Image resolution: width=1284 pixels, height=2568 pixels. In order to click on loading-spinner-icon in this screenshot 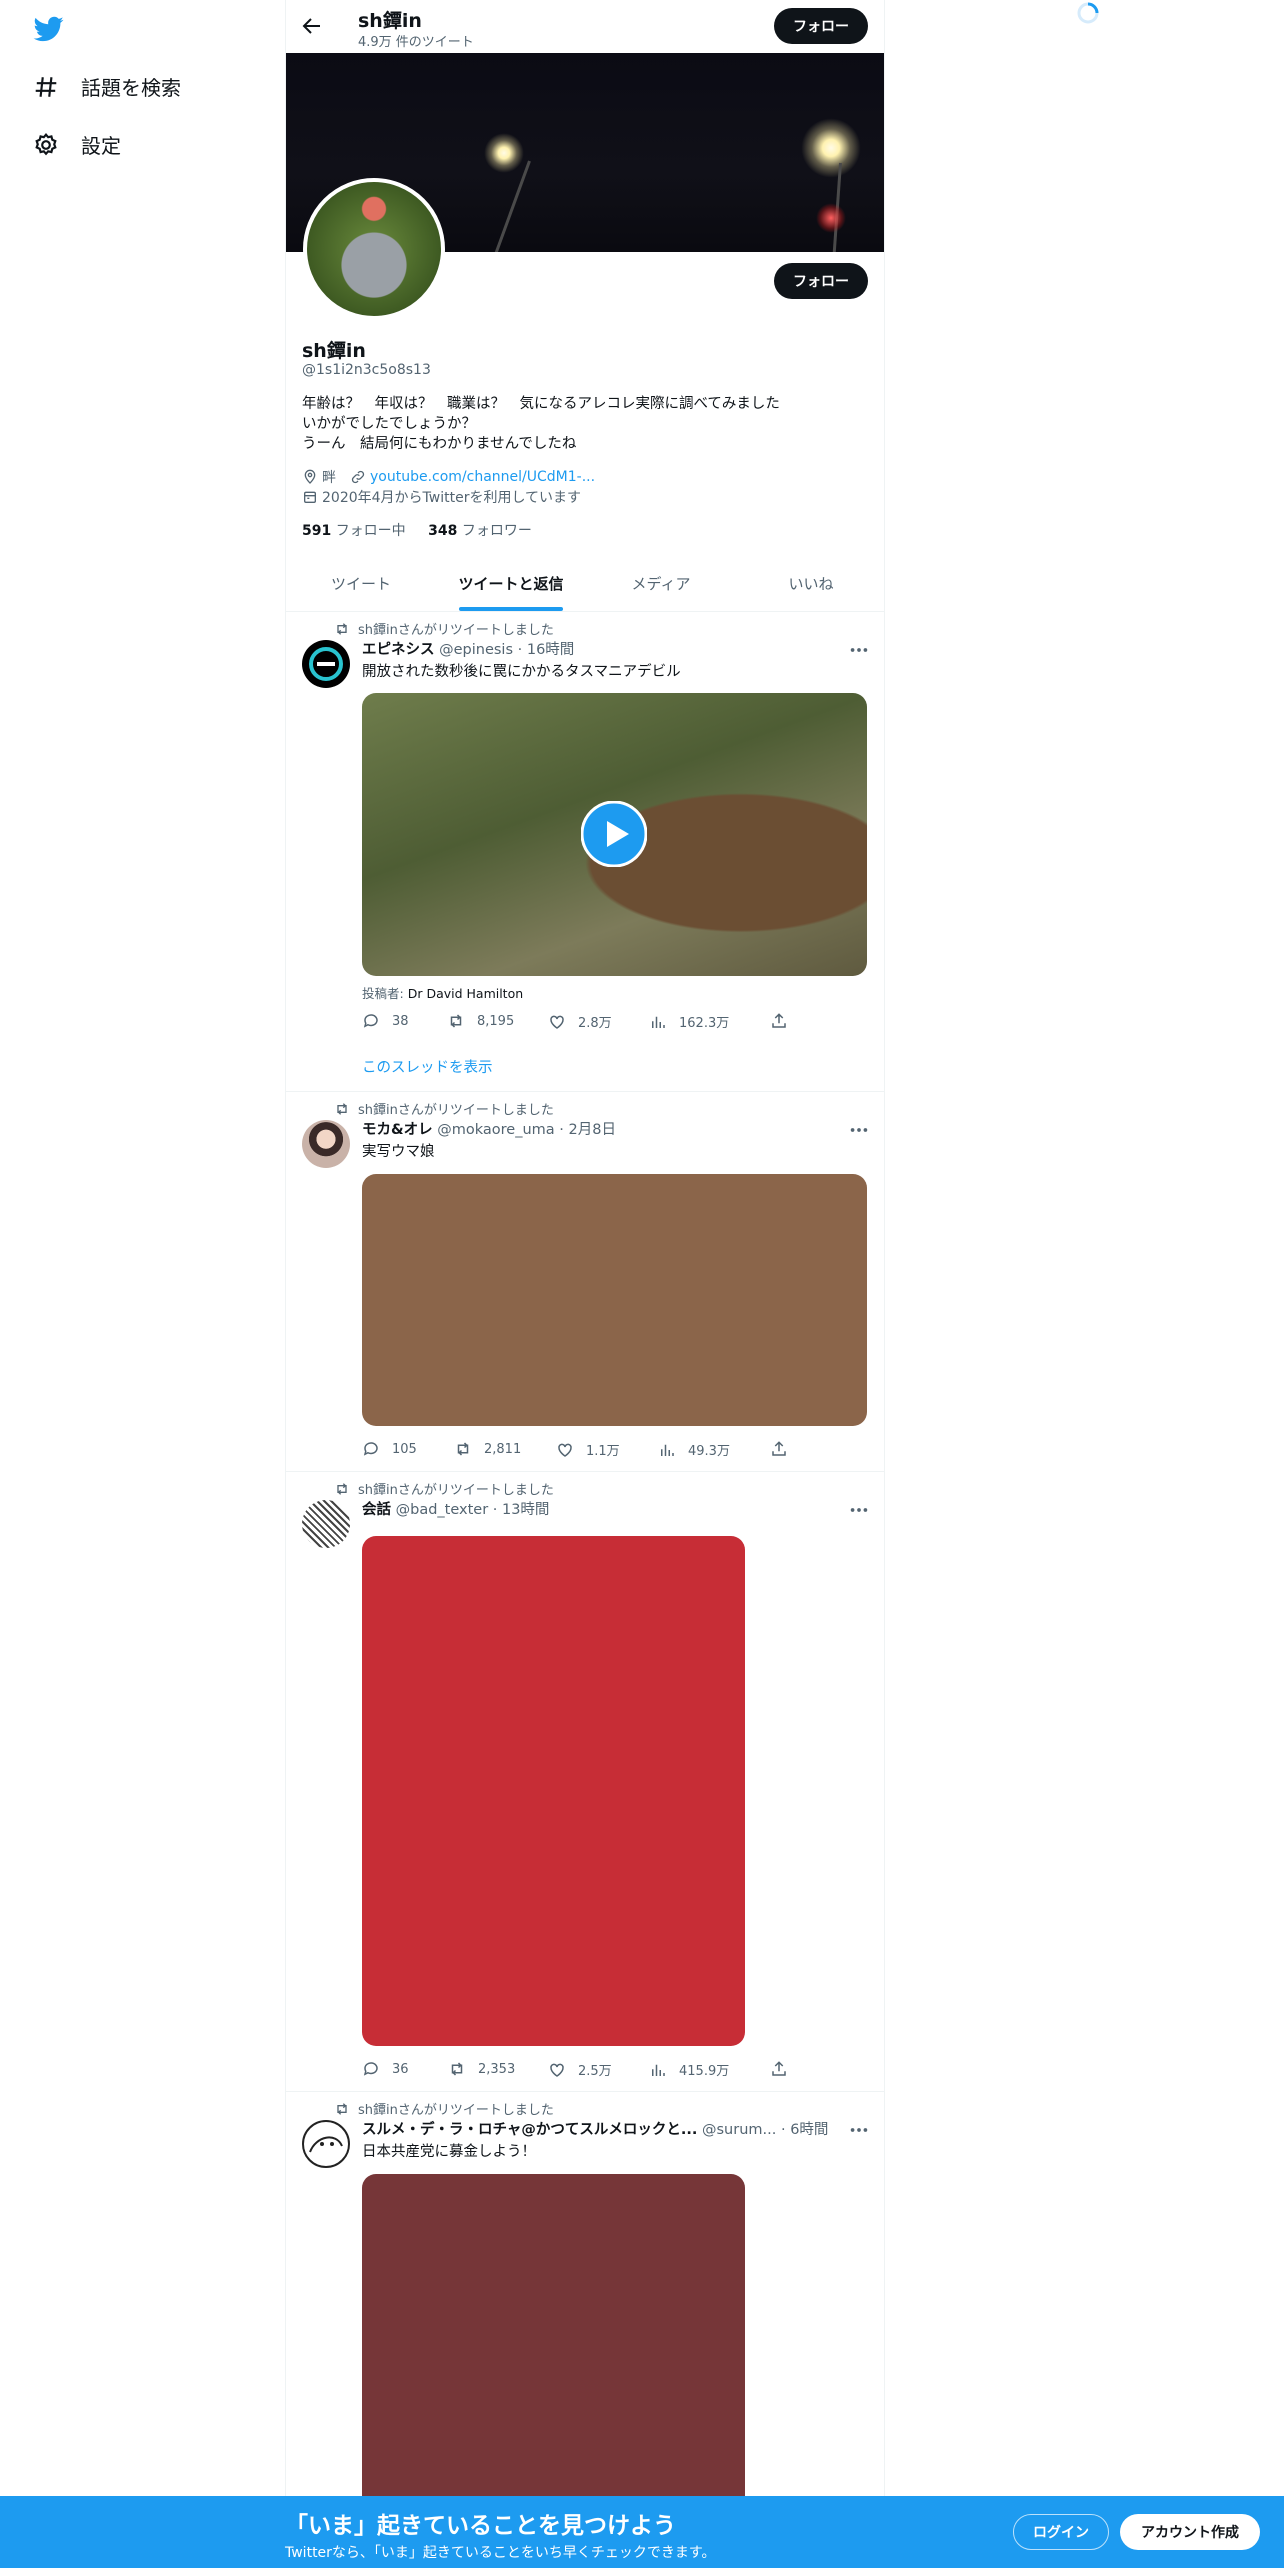, I will do `click(1088, 13)`.